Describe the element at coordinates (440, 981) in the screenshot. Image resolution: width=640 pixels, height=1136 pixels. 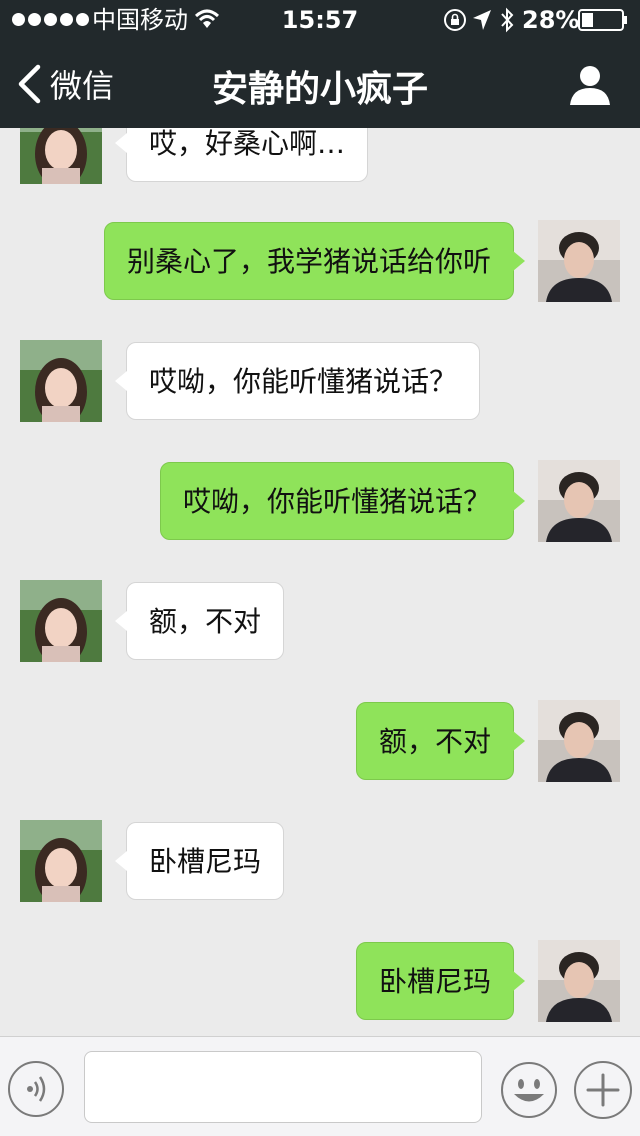
I see `my-message-bubble: 卧槽尼玛` at that location.